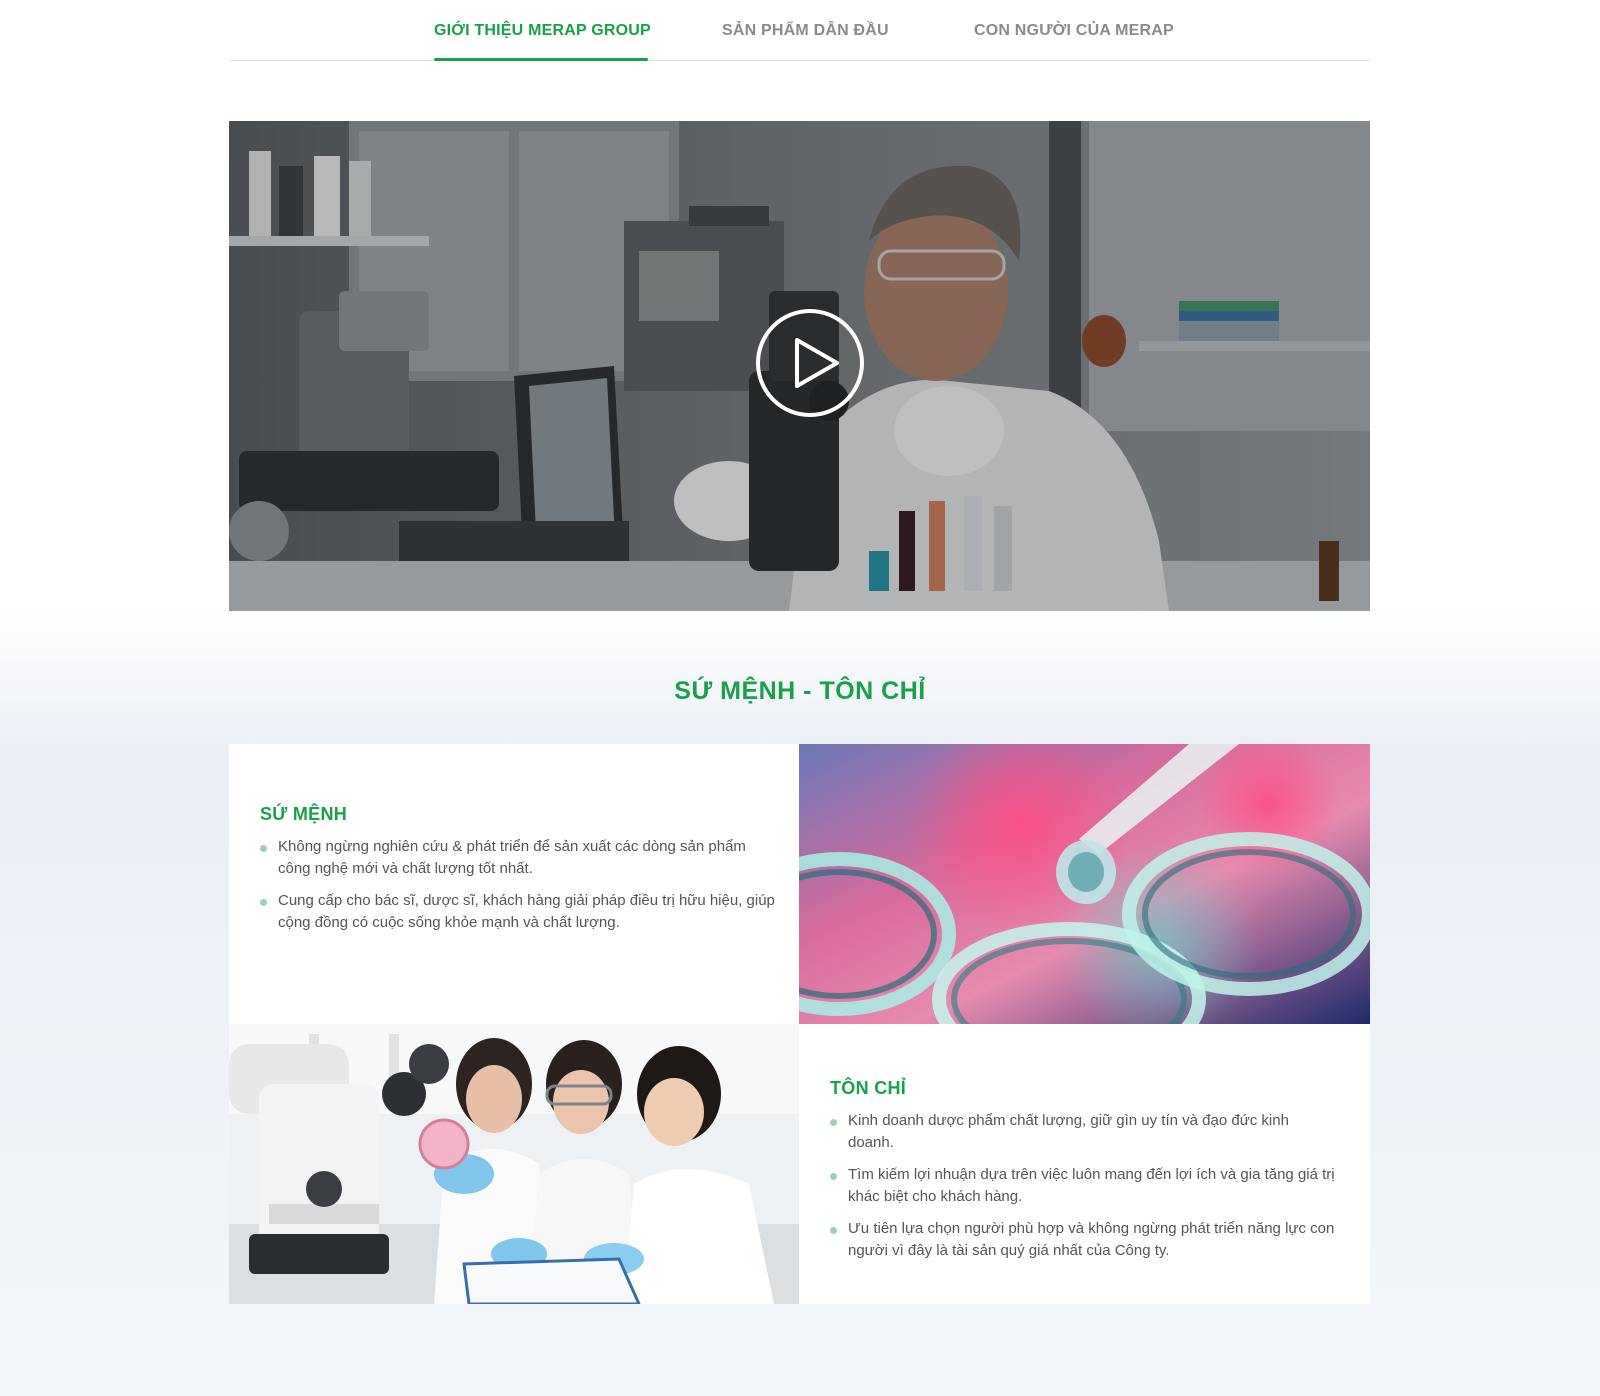  Describe the element at coordinates (514, 1164) in the screenshot. I see `scientists-team-image` at that location.